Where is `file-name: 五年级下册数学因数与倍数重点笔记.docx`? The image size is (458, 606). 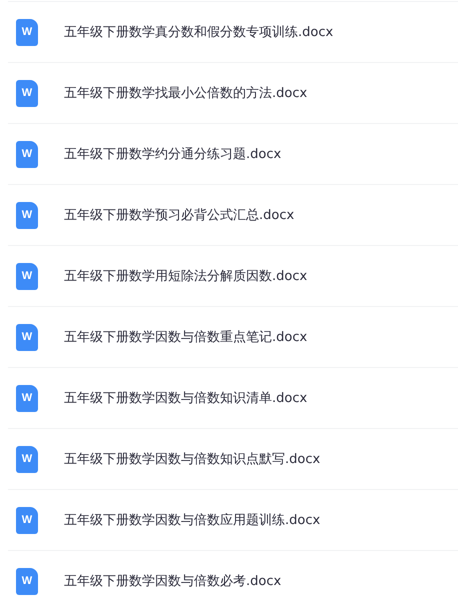 file-name: 五年级下册数学因数与倍数重点笔记.docx is located at coordinates (186, 337).